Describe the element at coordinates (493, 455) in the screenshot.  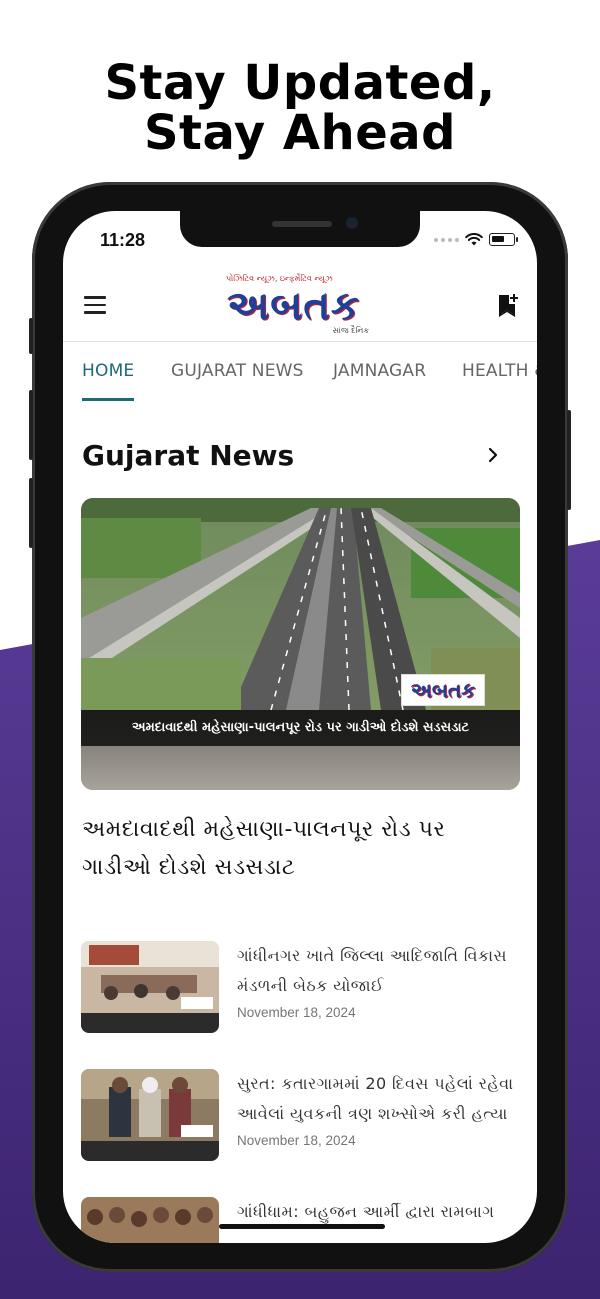
I see `chevron-right-icon` at that location.